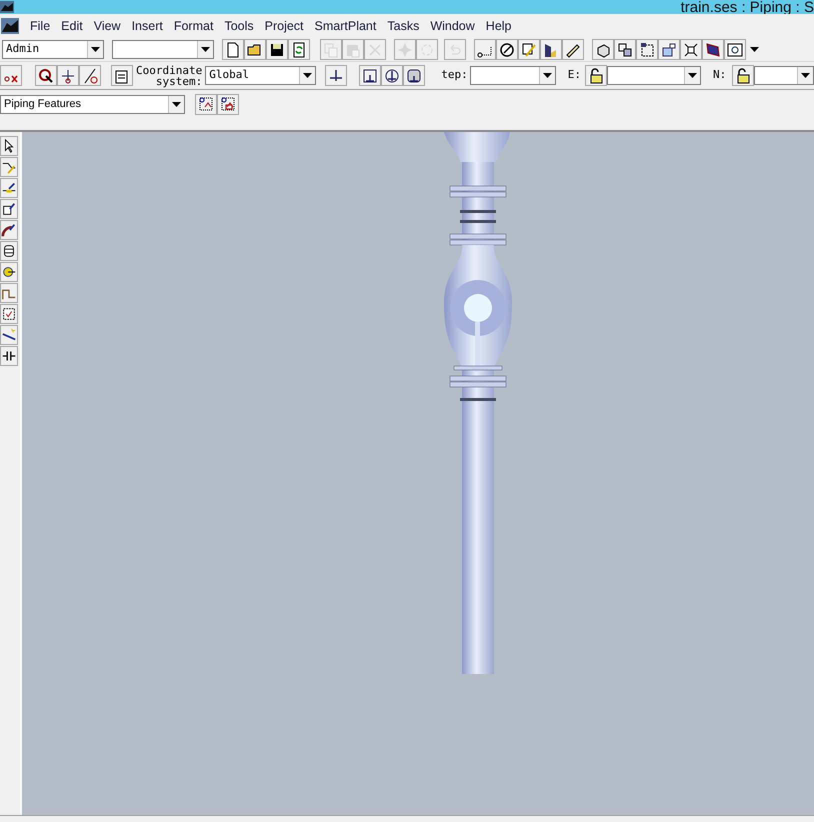 This screenshot has height=822, width=814. Describe the element at coordinates (452, 26) in the screenshot. I see `menu-item: Window` at that location.